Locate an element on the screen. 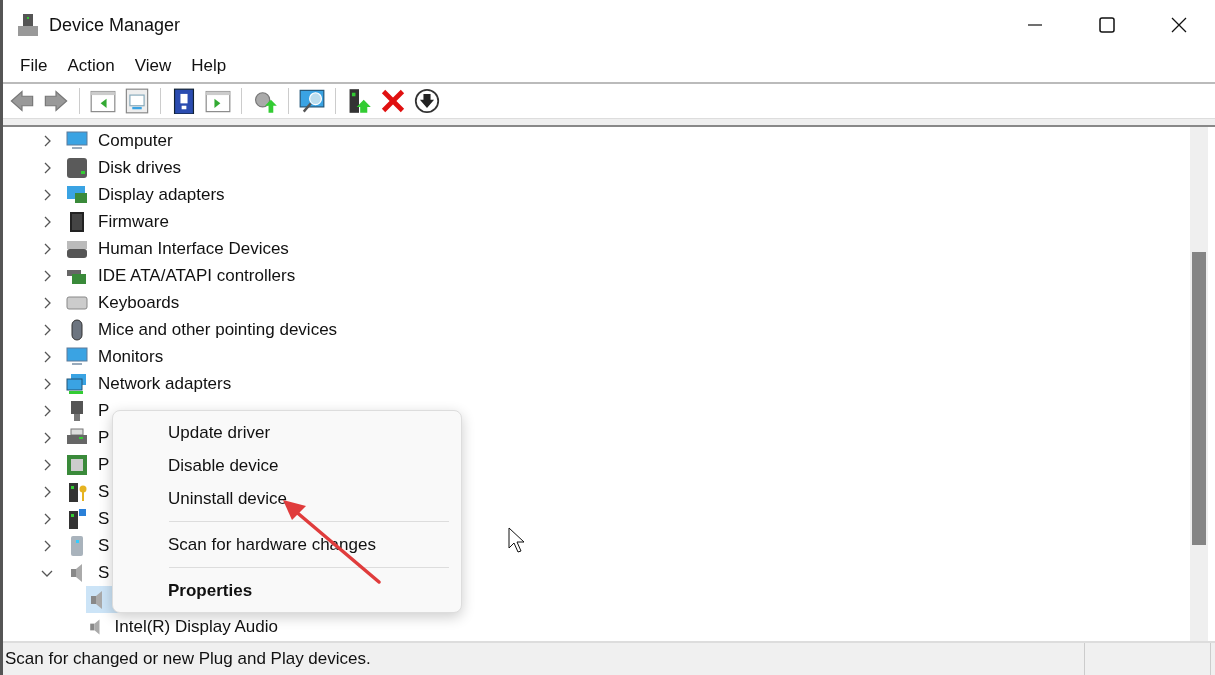 The image size is (1215, 675). menu-item: File is located at coordinates (34, 66).